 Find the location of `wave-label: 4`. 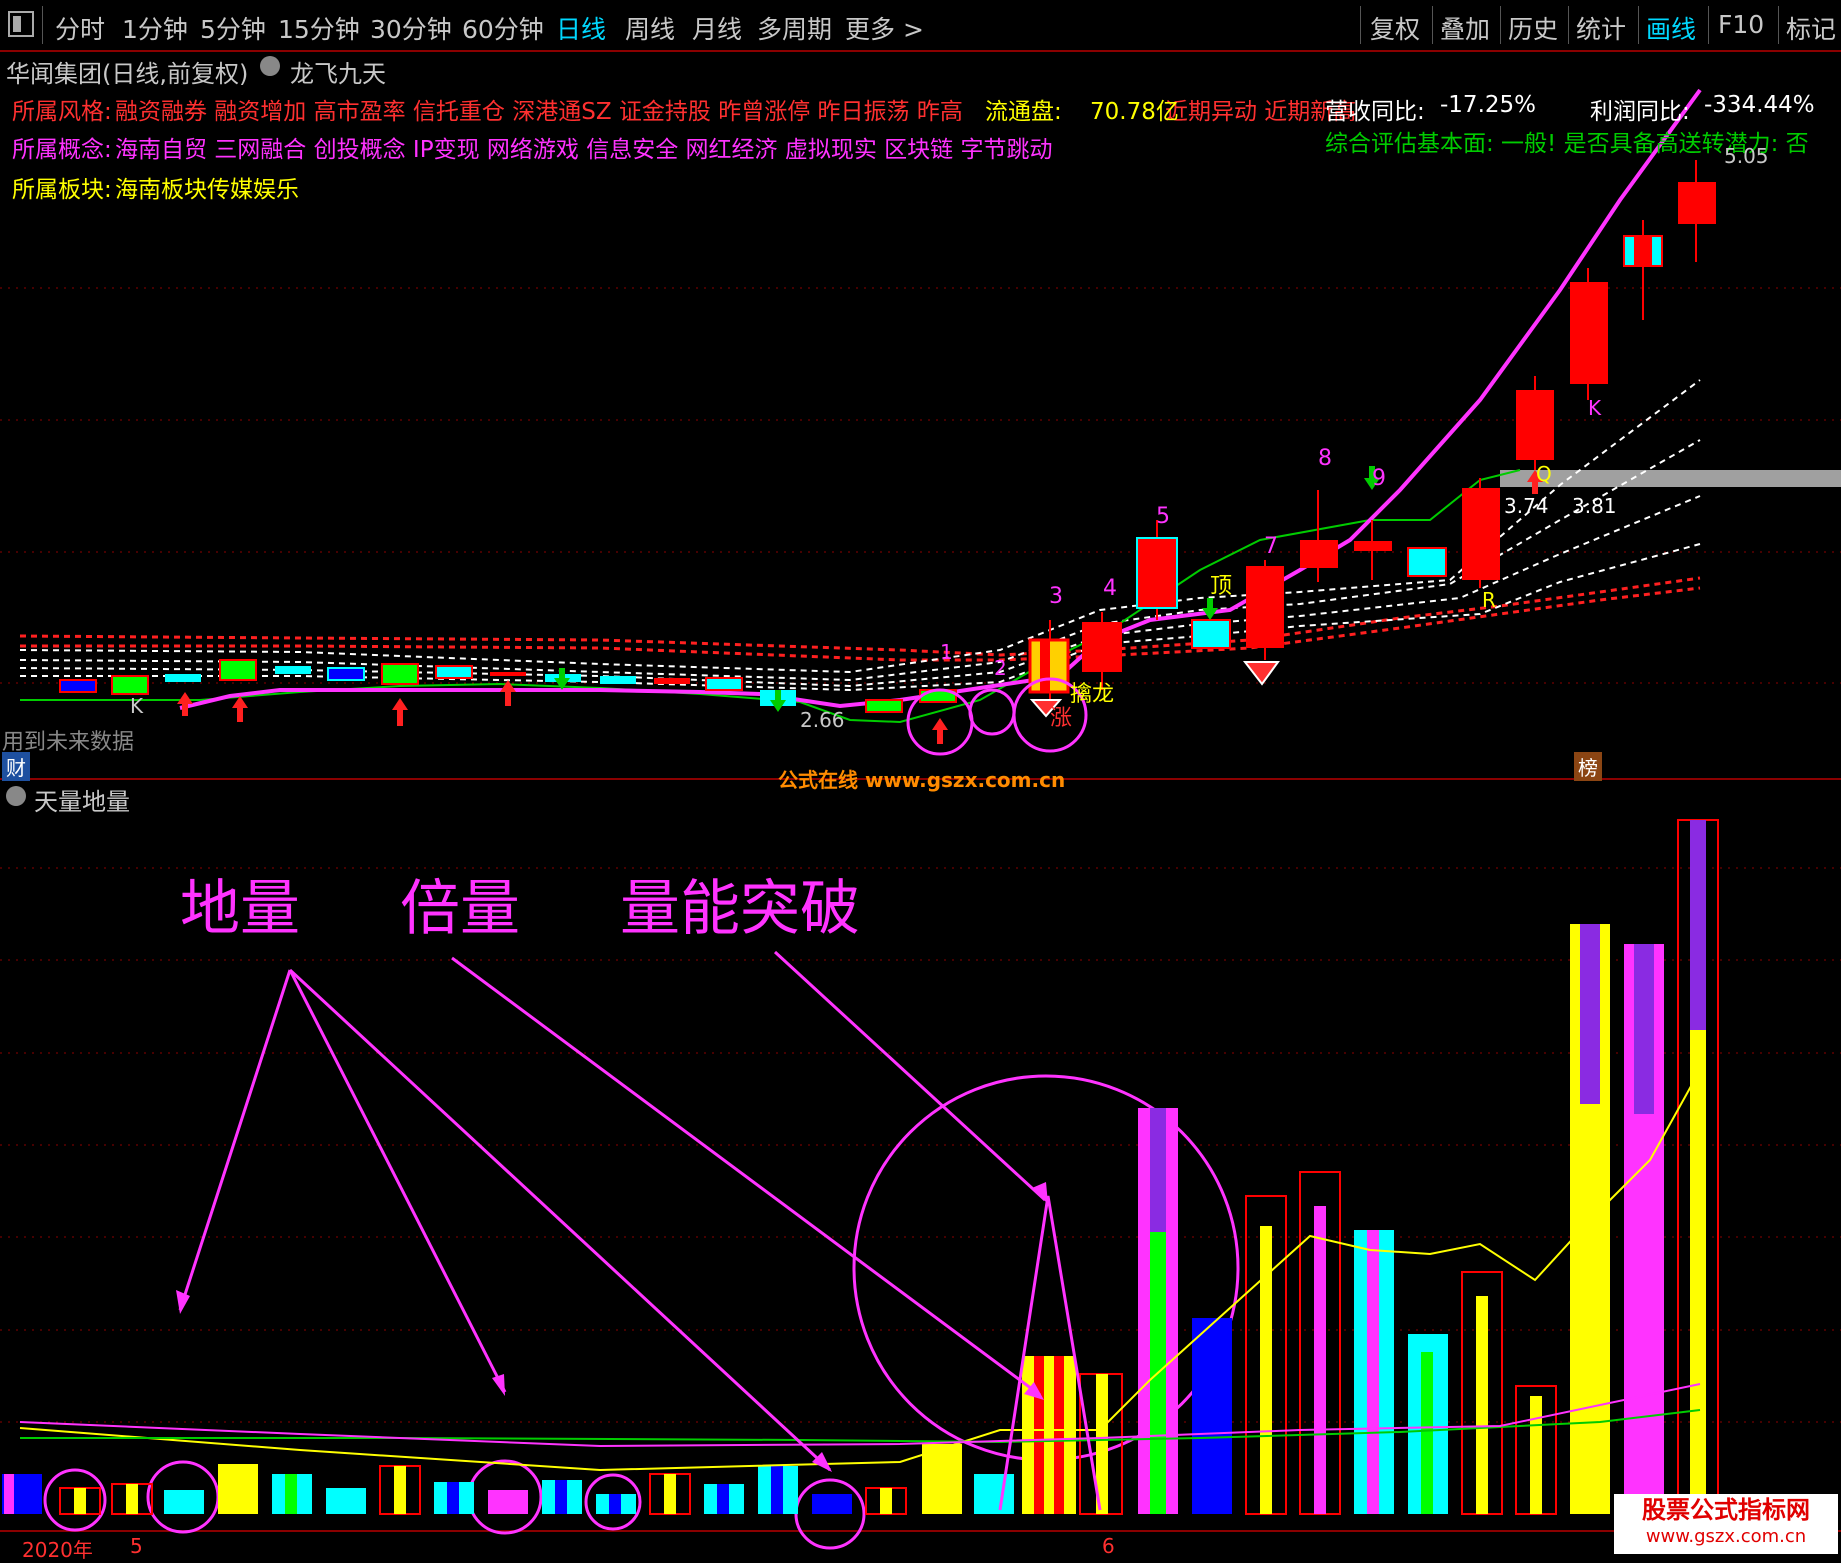

wave-label: 4 is located at coordinates (1110, 588).